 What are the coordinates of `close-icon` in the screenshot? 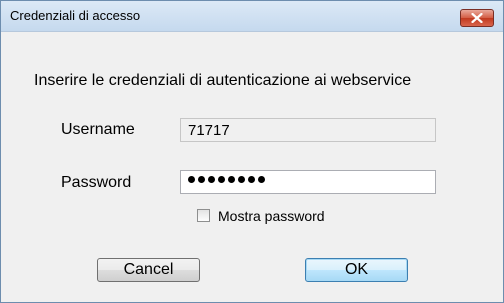 It's located at (477, 18).